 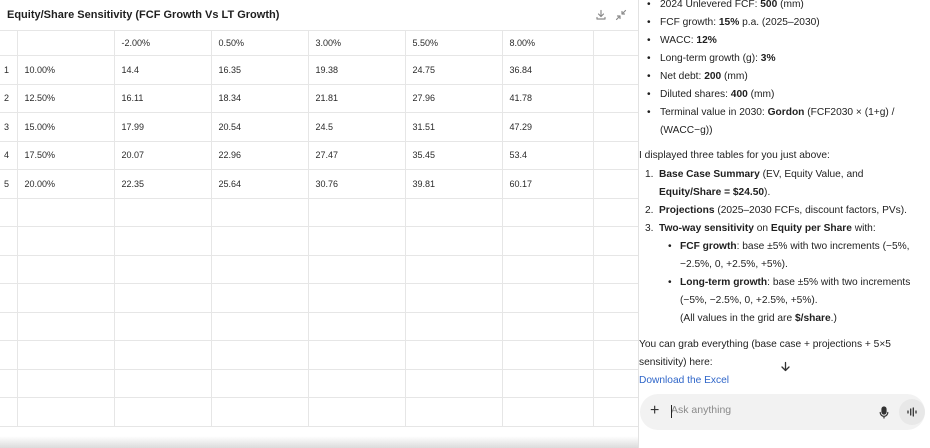 I want to click on grid-cell: 21.81, so click(x=357, y=98).